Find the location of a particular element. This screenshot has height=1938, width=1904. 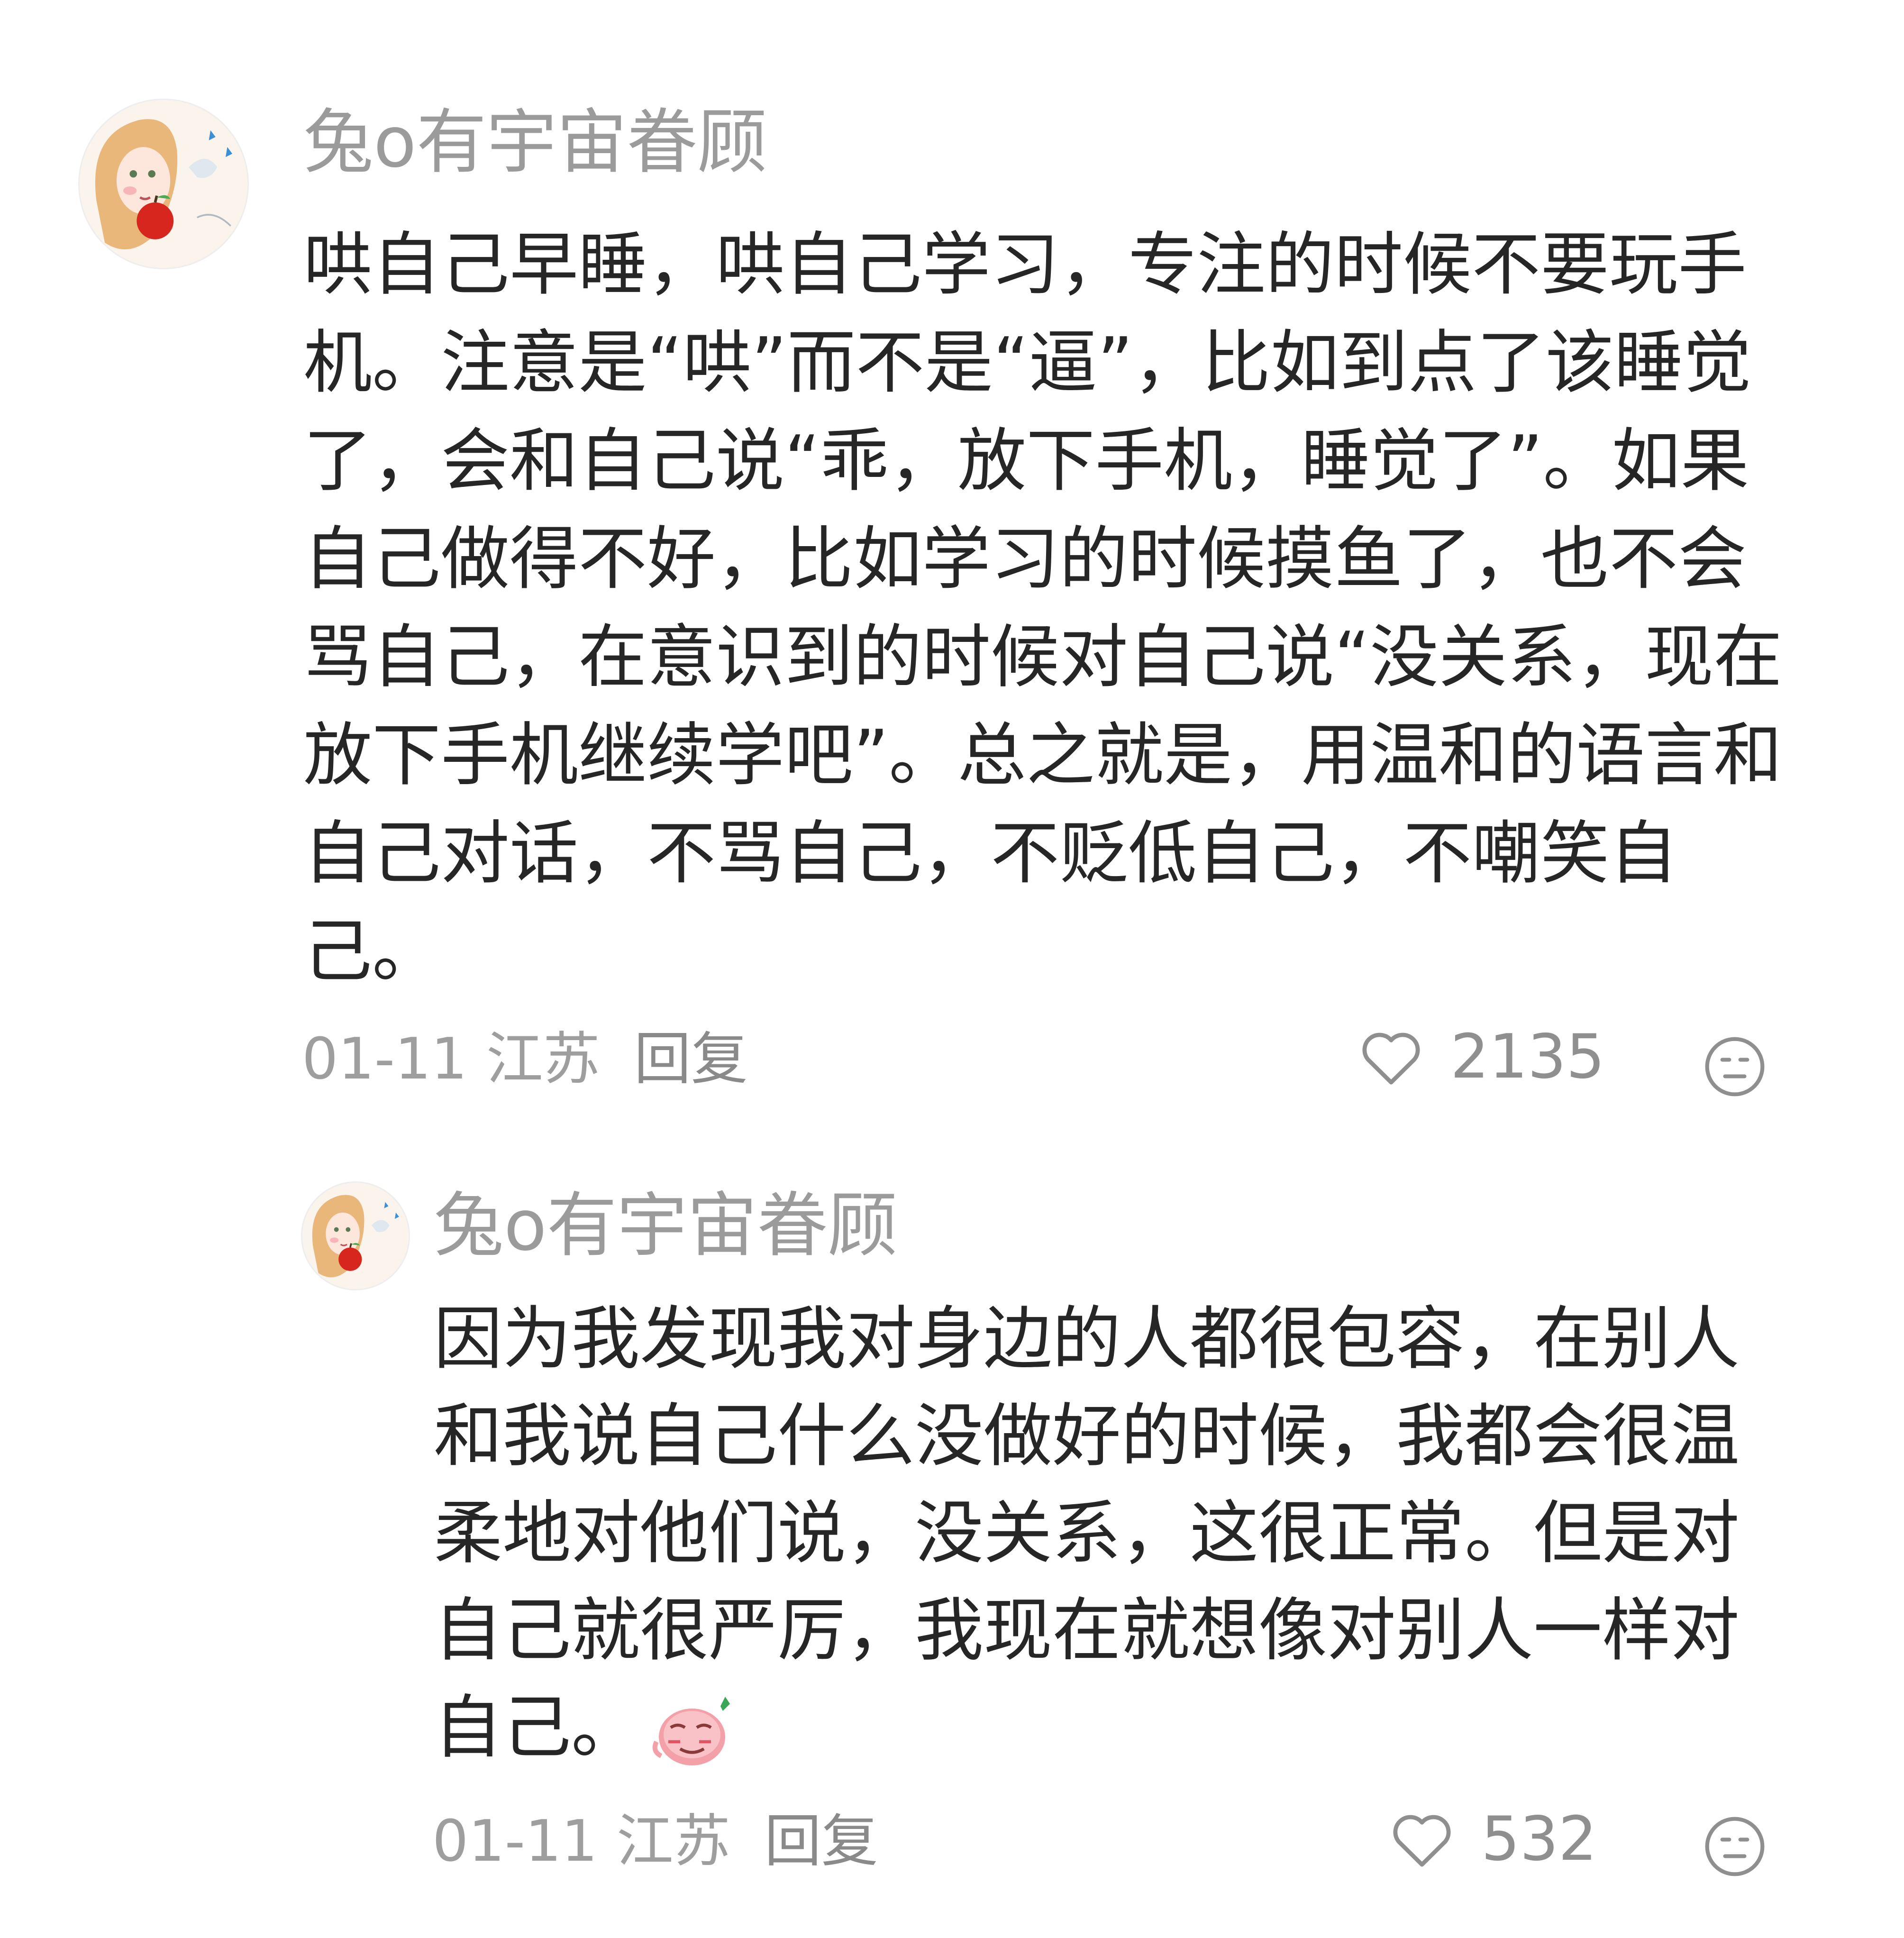

like-button: 2135 is located at coordinates (1480, 1057).